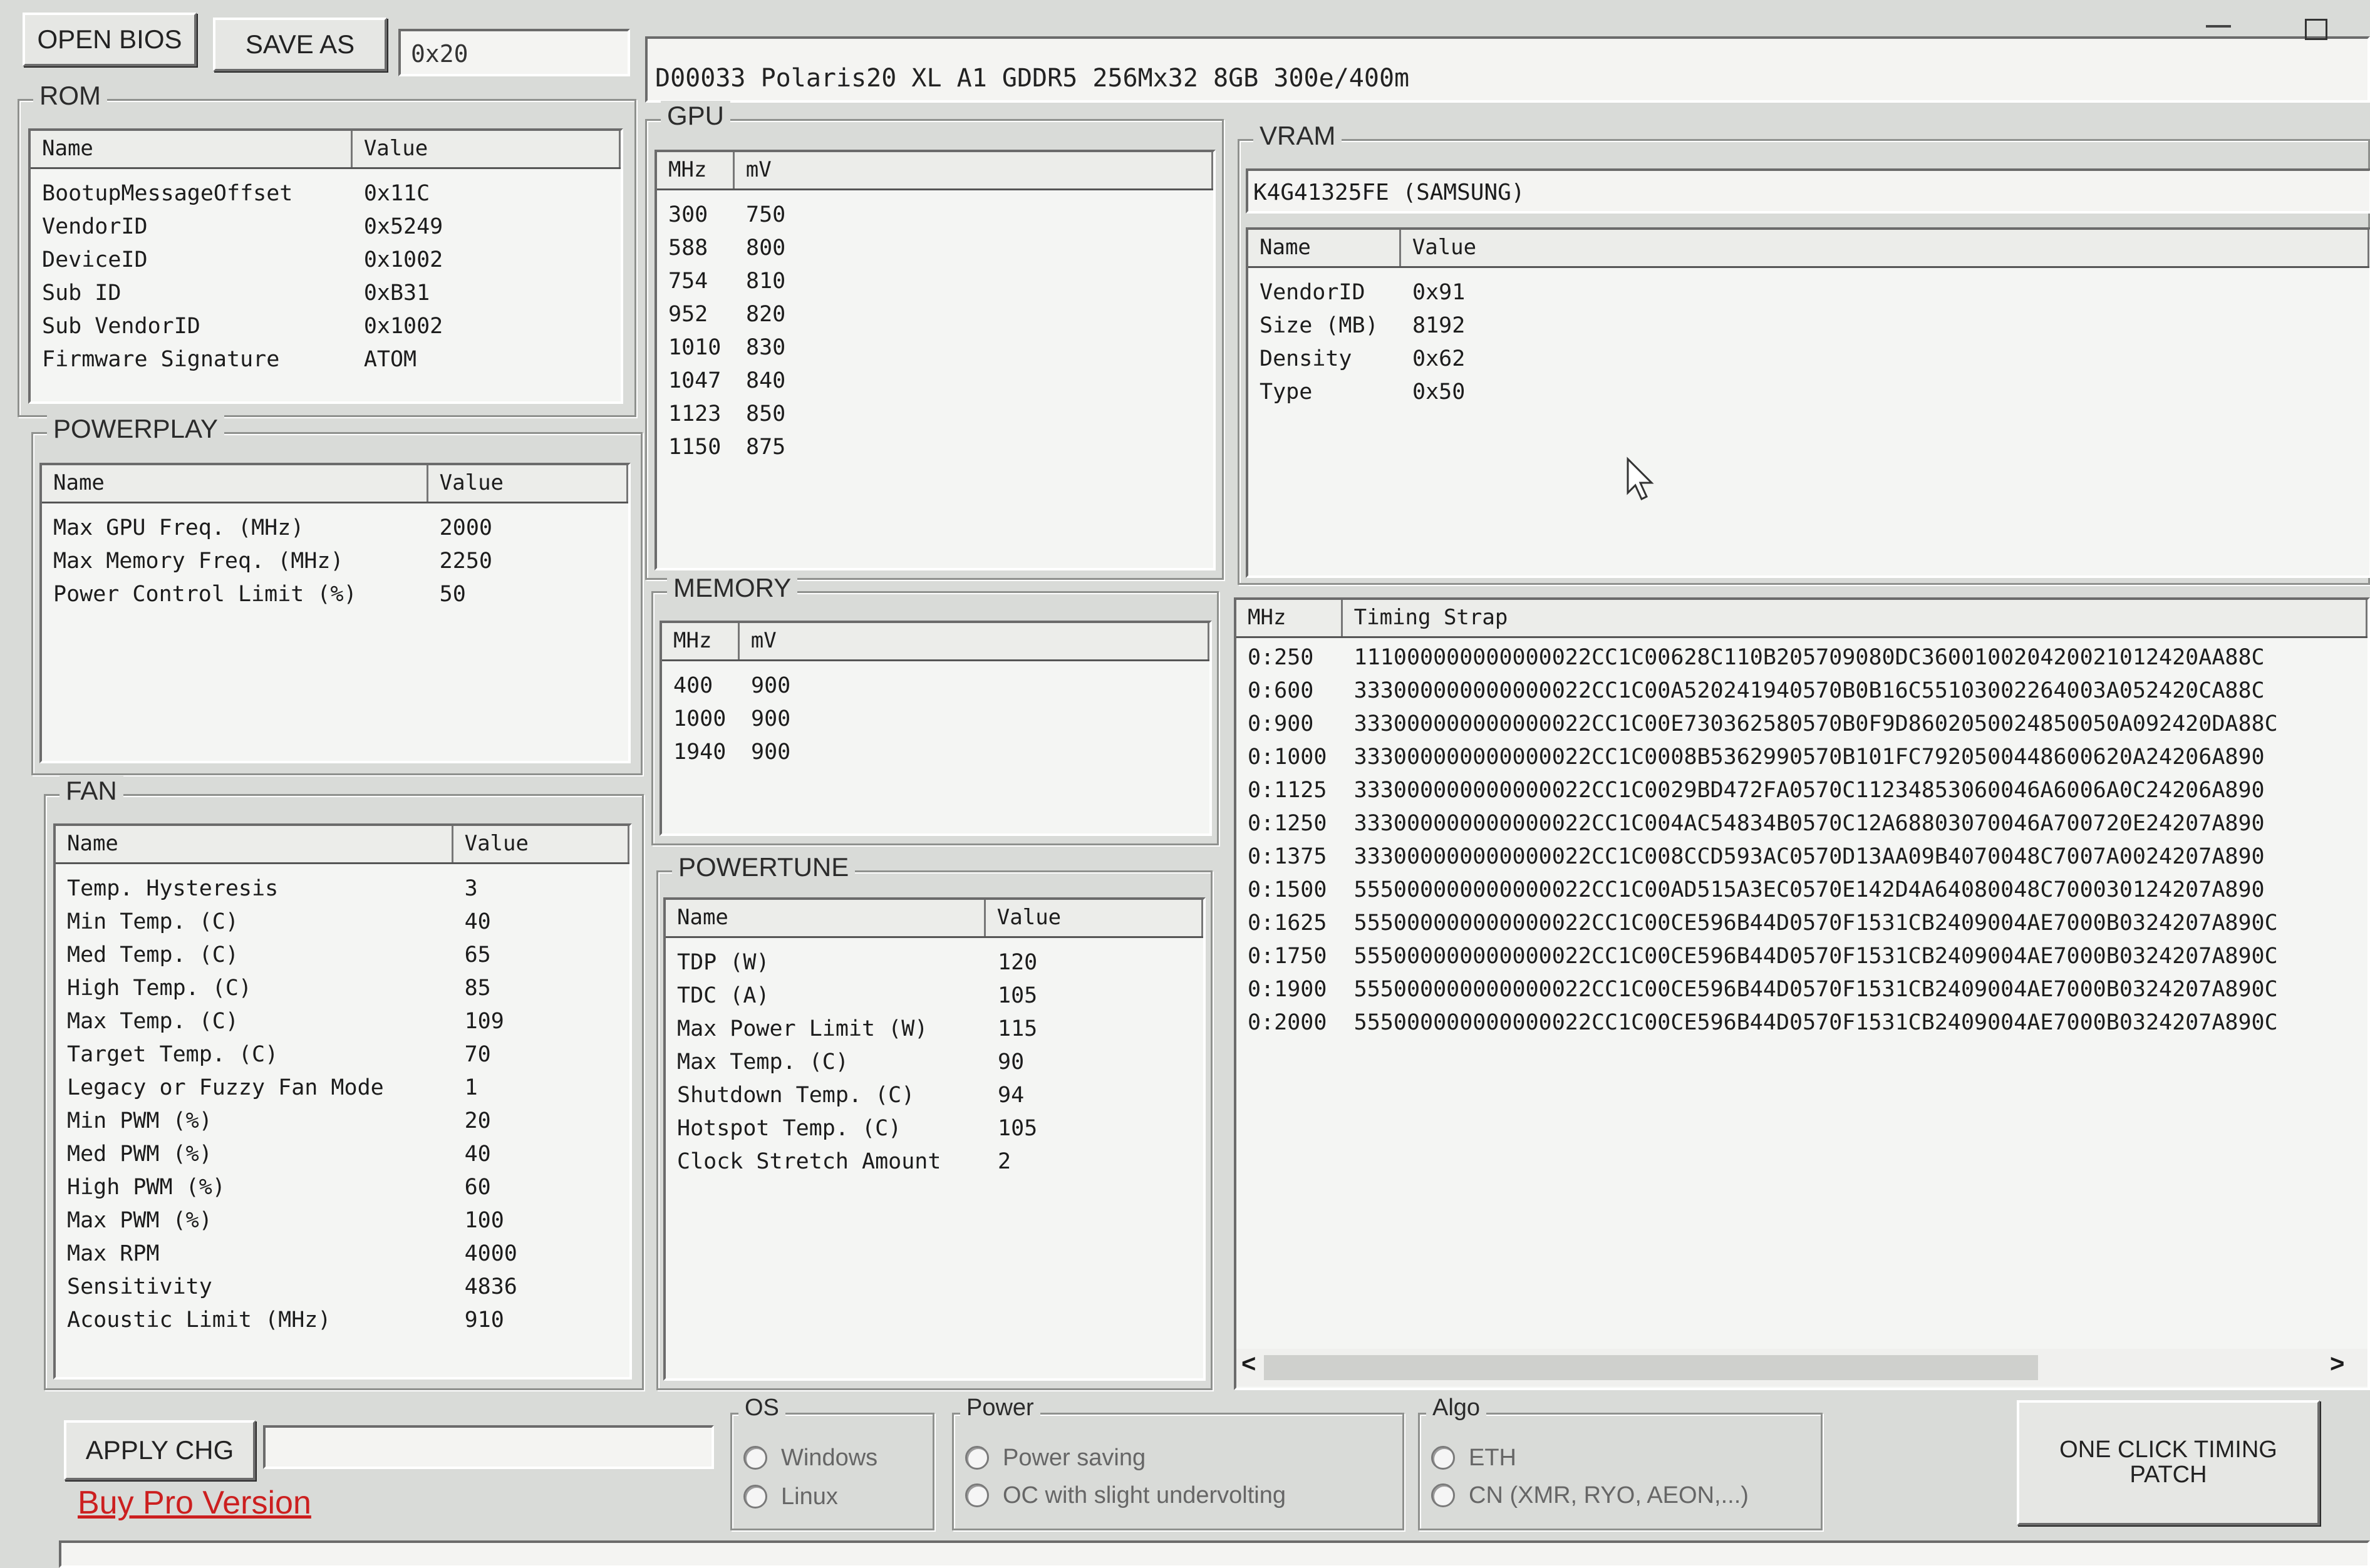 This screenshot has width=2370, height=1568. Describe the element at coordinates (935, 1161) in the screenshot. I see `powertune-row: Clock Stretch Amount 2` at that location.